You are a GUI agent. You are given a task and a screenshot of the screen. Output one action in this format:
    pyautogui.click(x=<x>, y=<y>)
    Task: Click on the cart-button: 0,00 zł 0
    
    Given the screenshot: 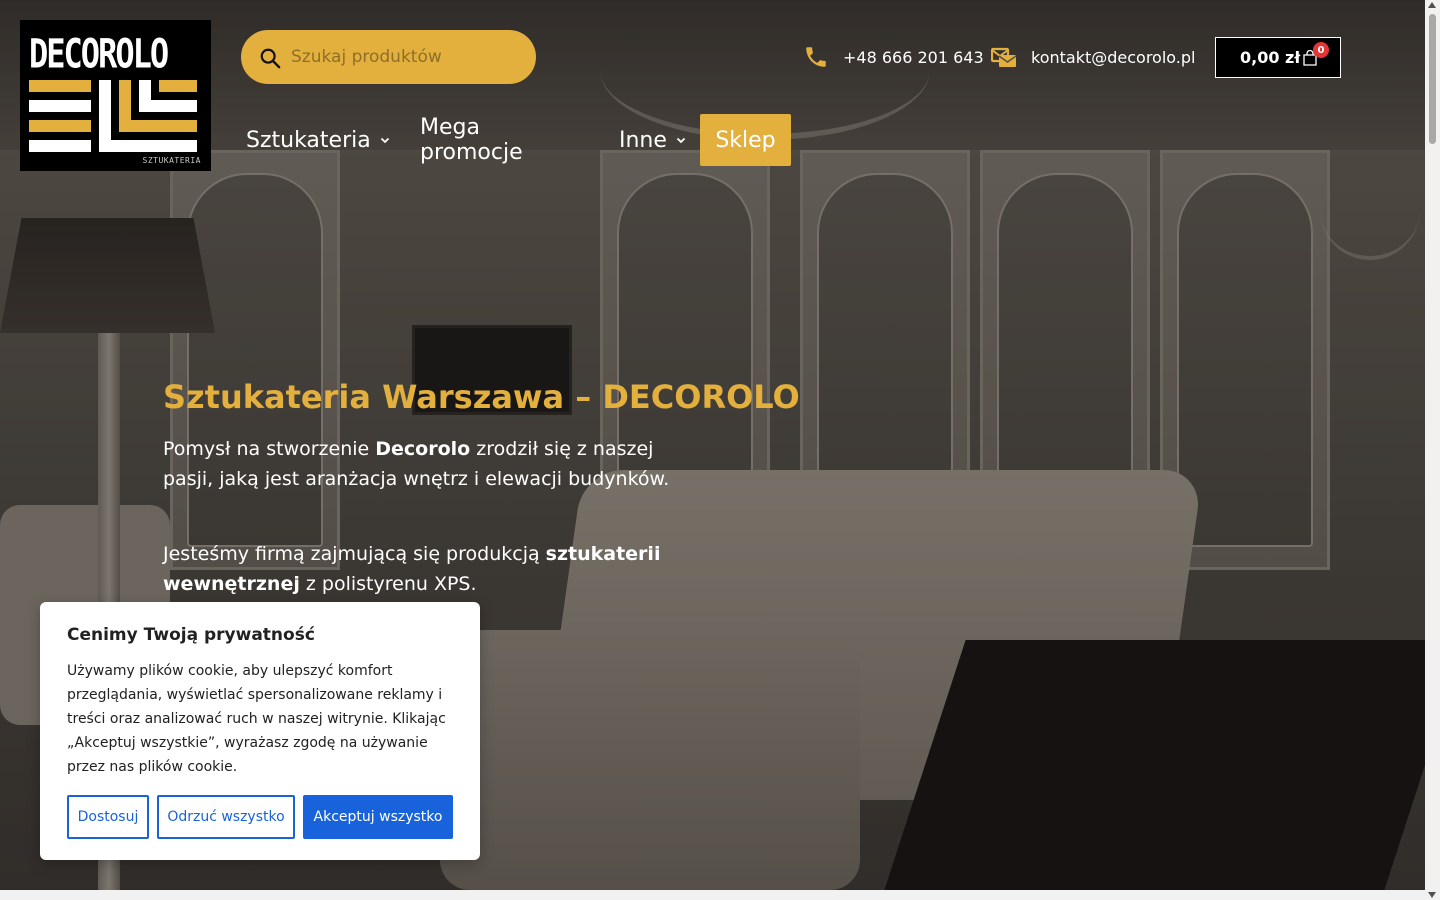 What is the action you would take?
    pyautogui.click(x=1278, y=57)
    